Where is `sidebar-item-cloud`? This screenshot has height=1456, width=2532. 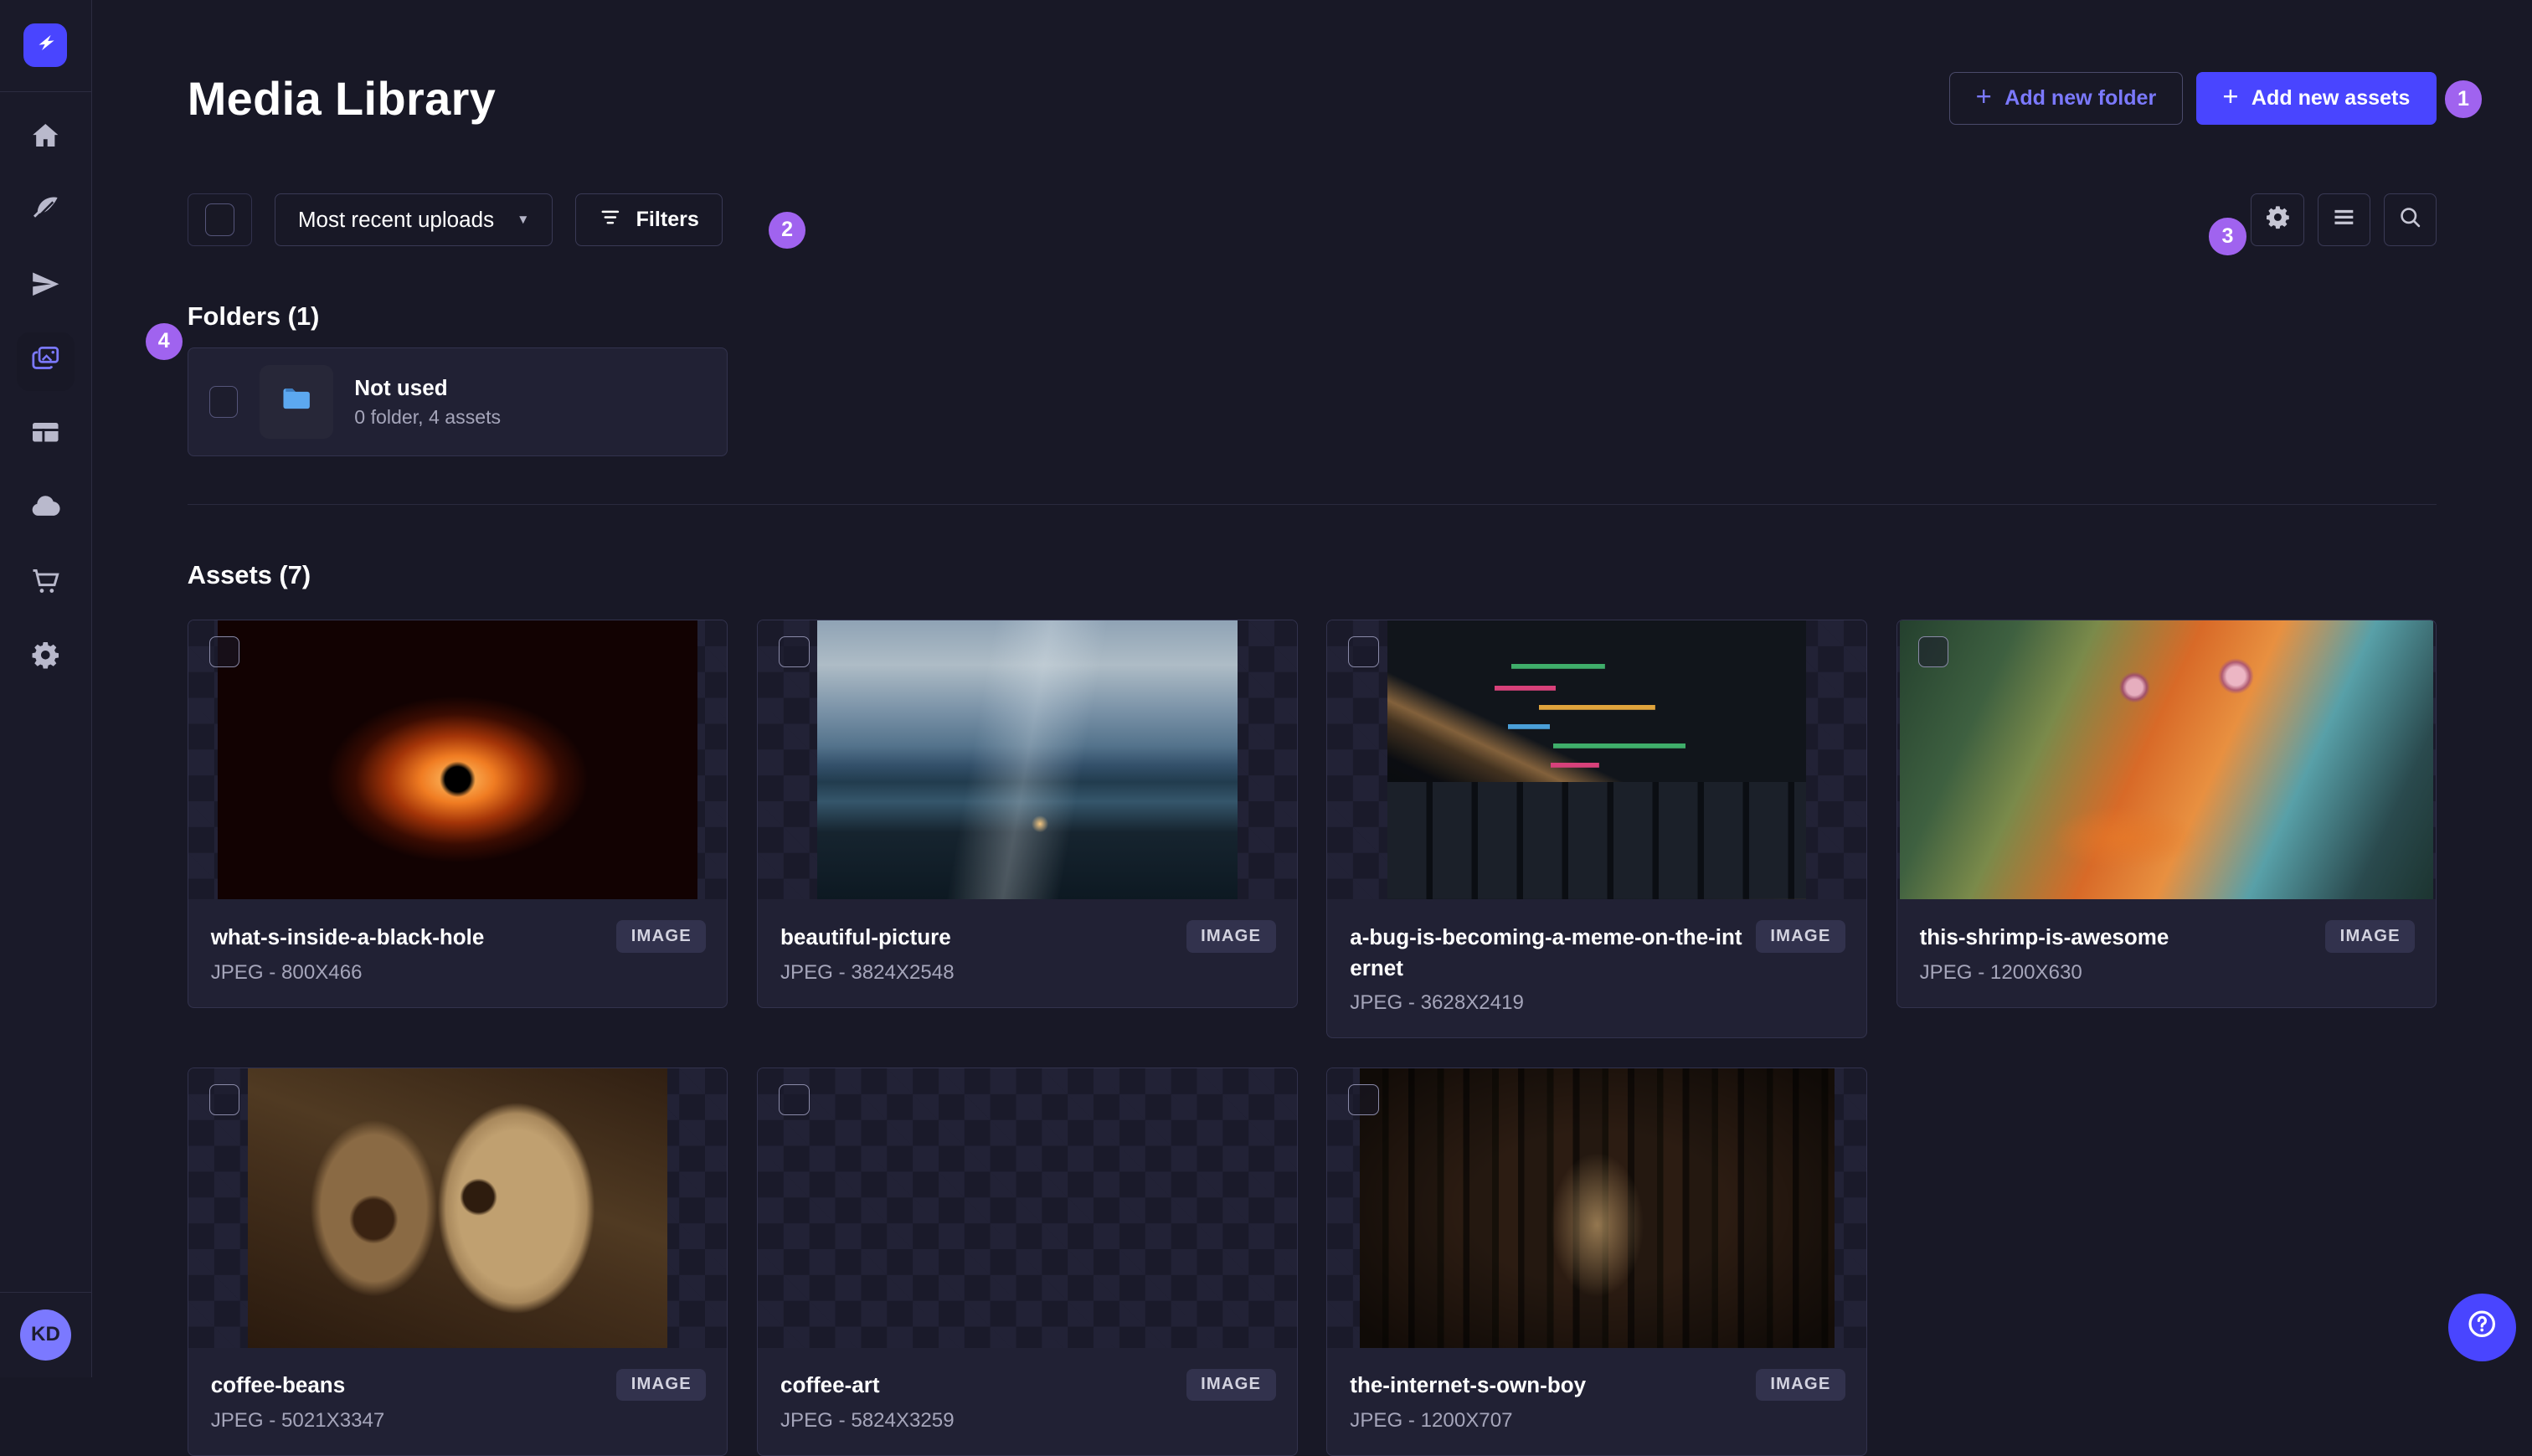
sidebar-item-cloud is located at coordinates (46, 510).